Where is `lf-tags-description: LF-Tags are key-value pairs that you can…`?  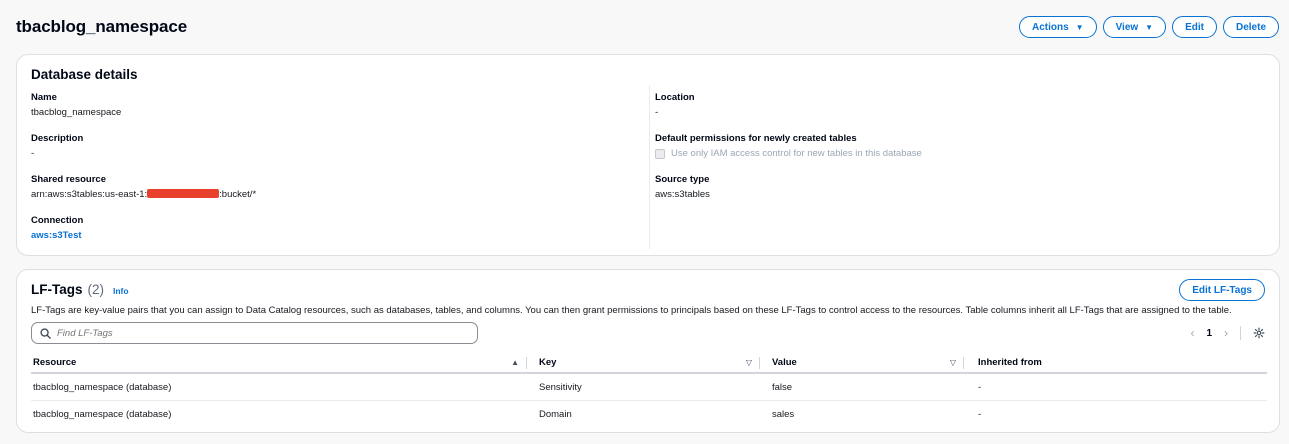
lf-tags-description: LF-Tags are key-value pairs that you can… is located at coordinates (631, 310).